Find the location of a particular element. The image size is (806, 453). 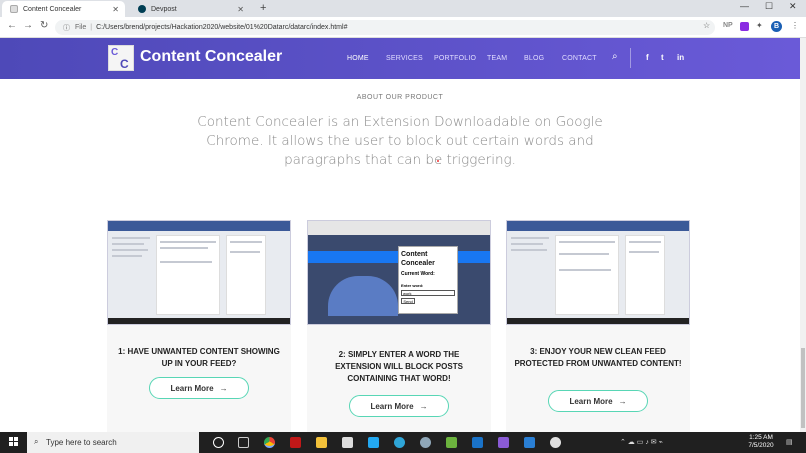

page-scrollbar is located at coordinates (803, 235).